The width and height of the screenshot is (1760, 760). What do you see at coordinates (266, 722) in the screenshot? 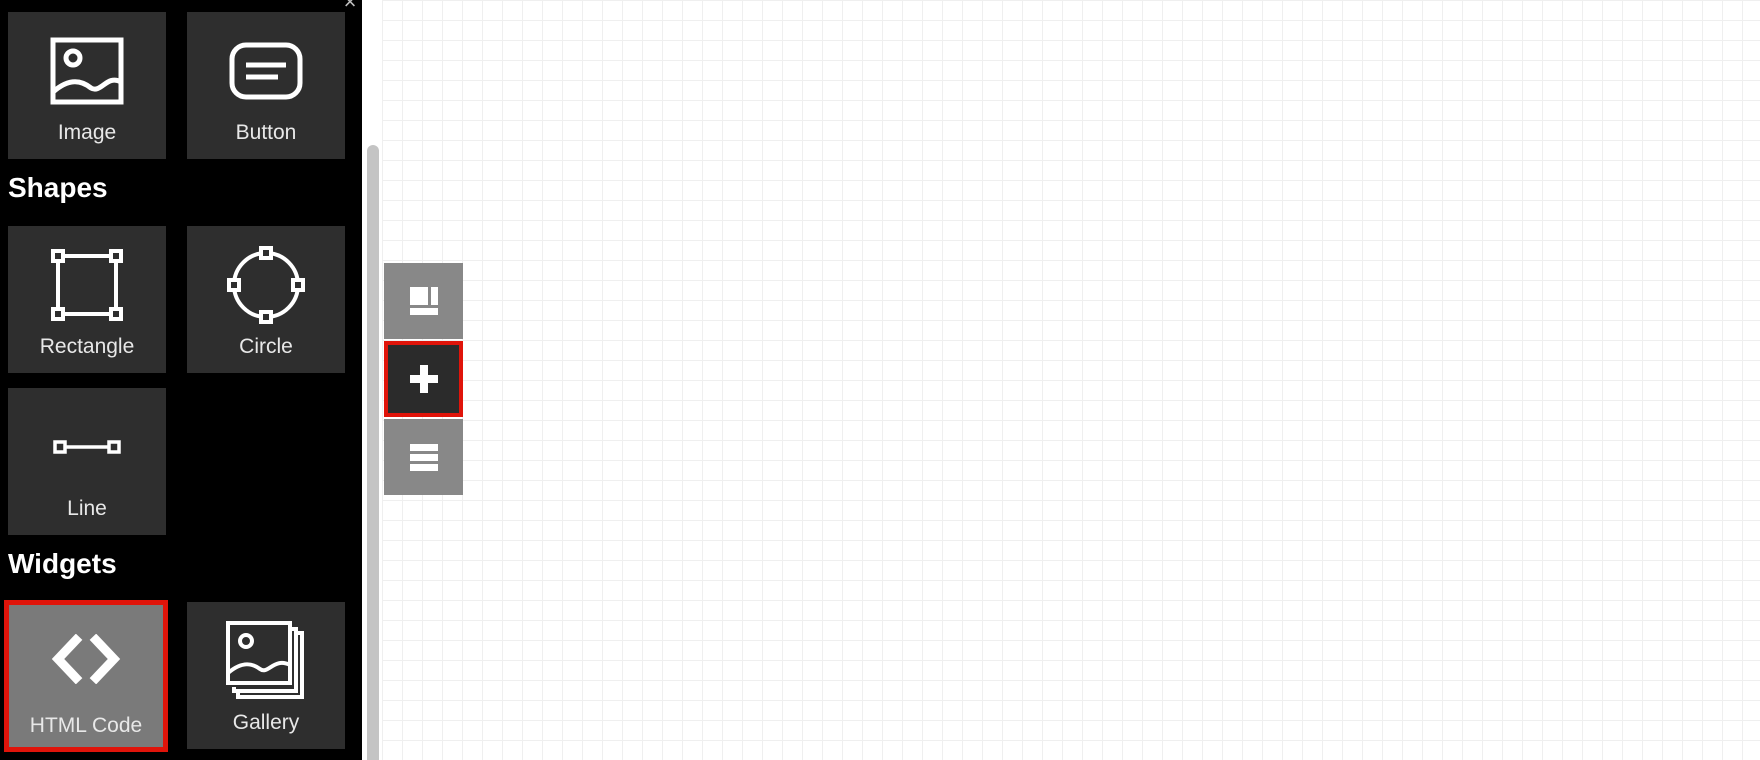
I see `gallery-tile-label: Gallery` at bounding box center [266, 722].